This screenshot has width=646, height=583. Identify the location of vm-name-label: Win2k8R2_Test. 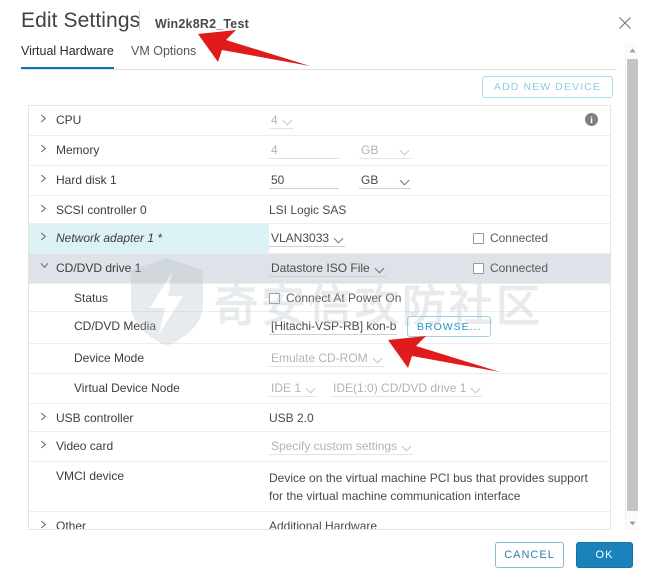
(202, 24).